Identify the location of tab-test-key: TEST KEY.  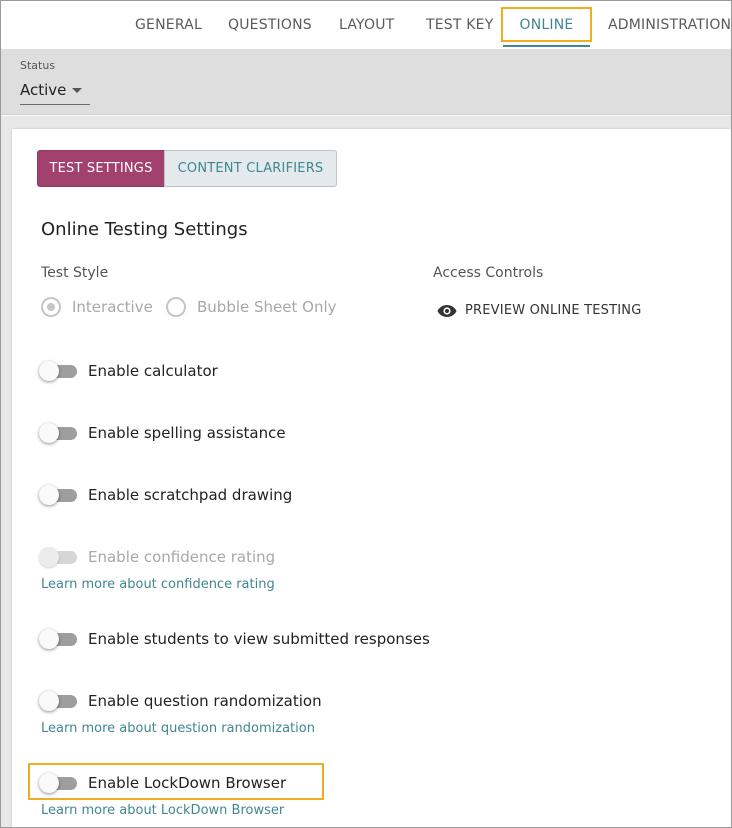
(459, 25).